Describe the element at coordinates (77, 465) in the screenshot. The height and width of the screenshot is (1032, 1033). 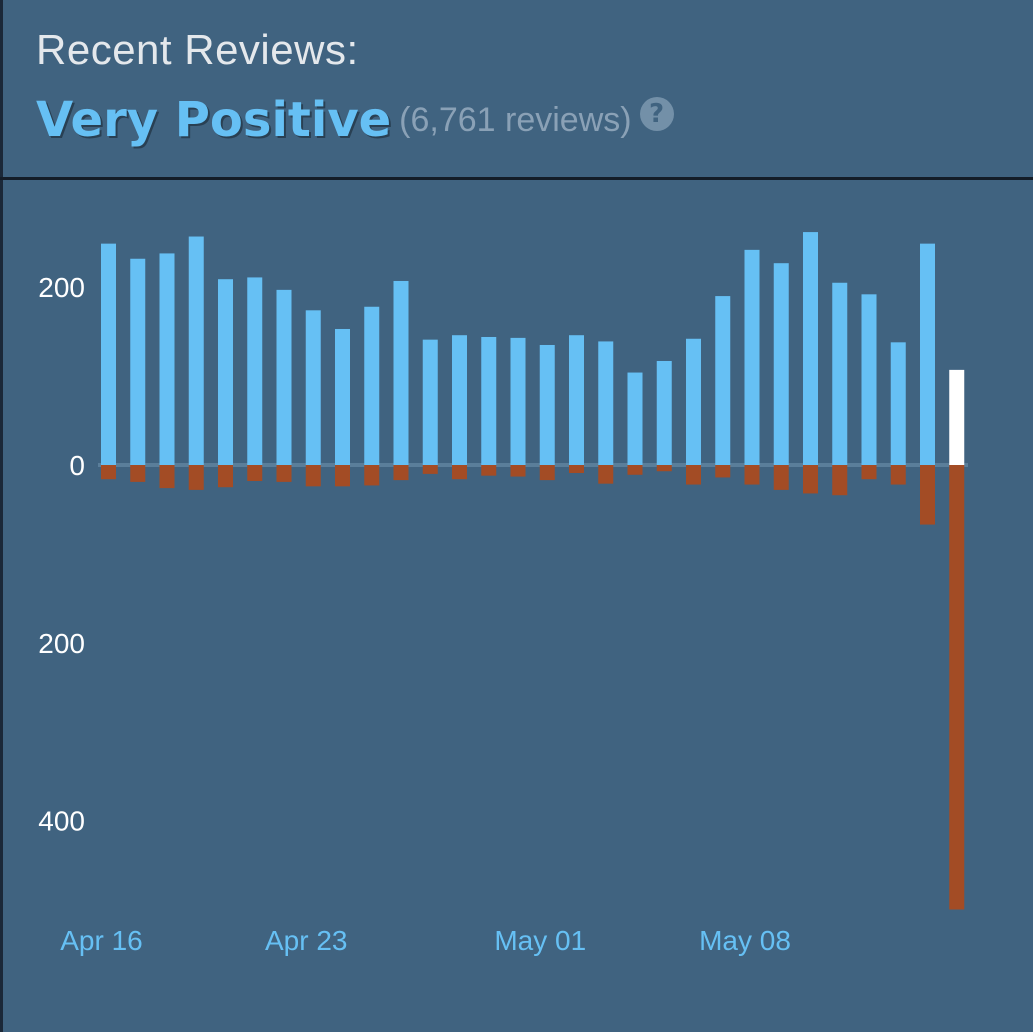
I see `y-tick-label: 0` at that location.